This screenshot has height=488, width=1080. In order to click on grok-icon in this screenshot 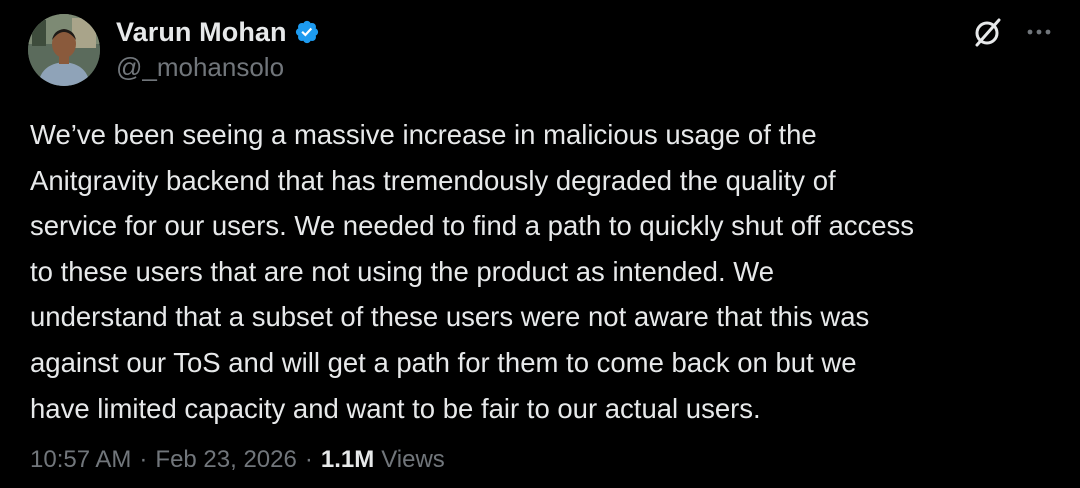, I will do `click(988, 32)`.